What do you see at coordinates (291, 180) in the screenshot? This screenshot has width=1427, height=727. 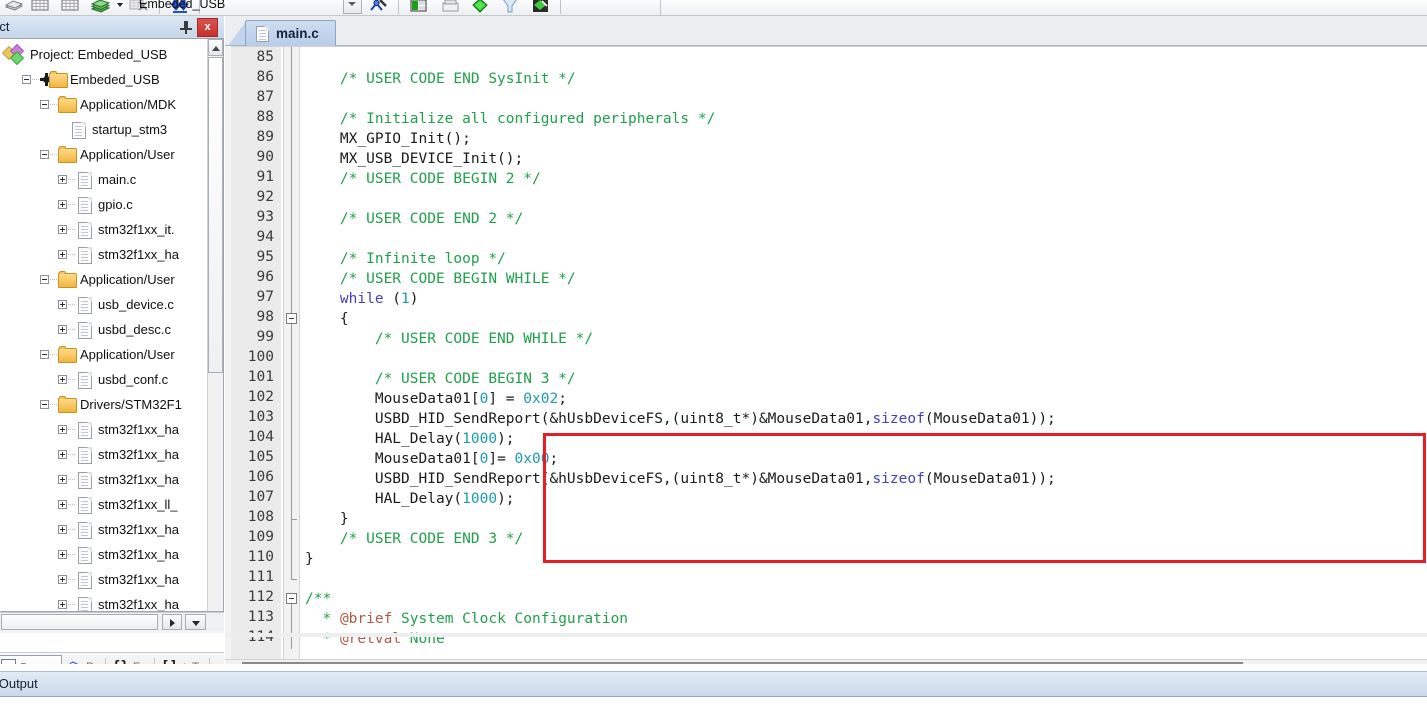 I see `fold-guide` at bounding box center [291, 180].